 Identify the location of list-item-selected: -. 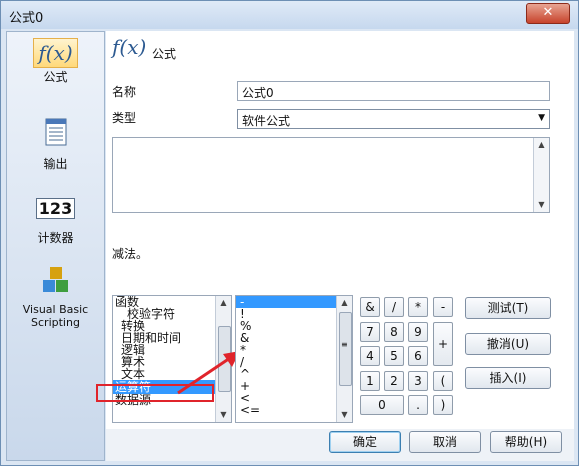
(287, 302).